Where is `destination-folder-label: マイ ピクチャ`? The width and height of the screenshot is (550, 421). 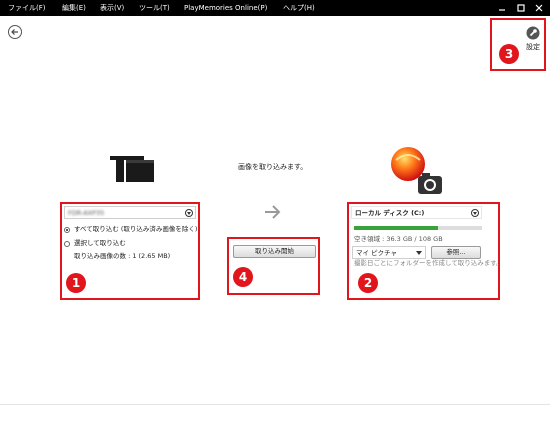 destination-folder-label: マイ ピクチャ is located at coordinates (377, 253).